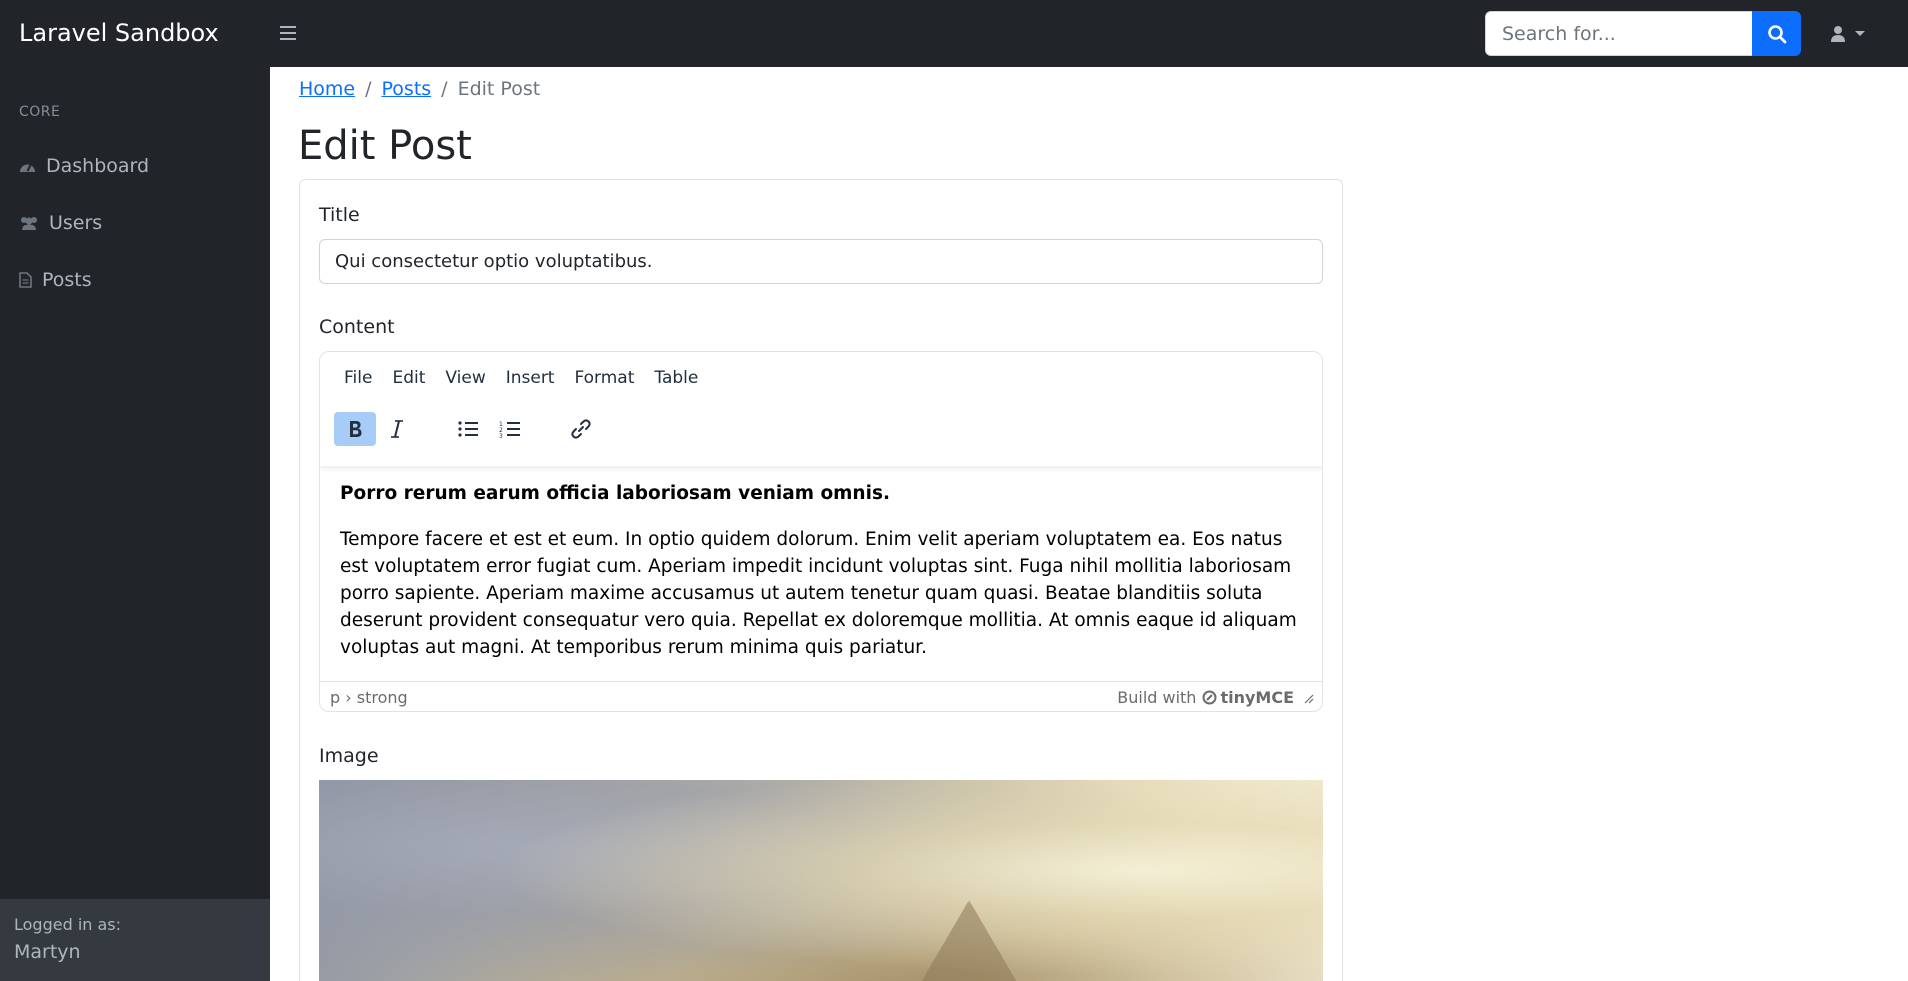 The width and height of the screenshot is (1908, 981). I want to click on tinymce-logo: tinyMCE, so click(1248, 697).